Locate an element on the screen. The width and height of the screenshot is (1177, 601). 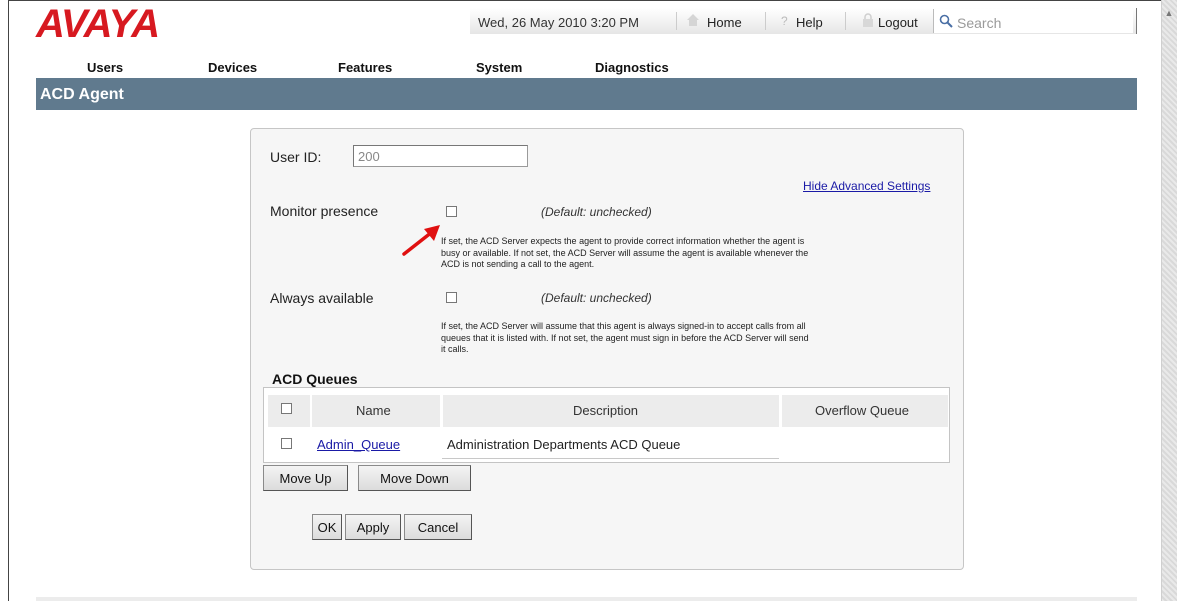
column-overflow-queue: Overflow Queue is located at coordinates (862, 410).